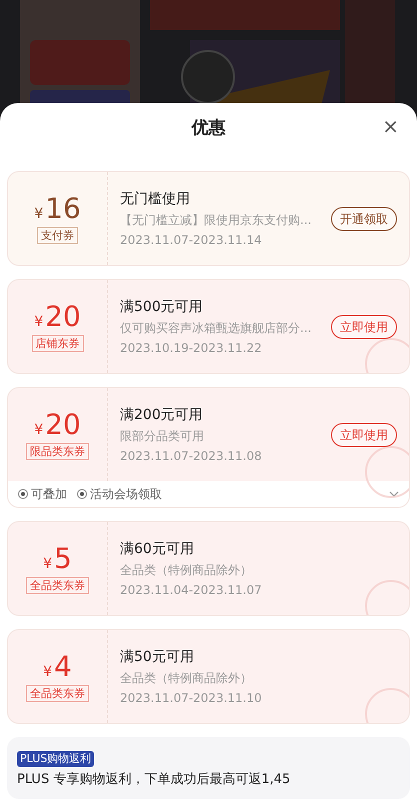  I want to click on coupon-amount: ¥5, so click(57, 559).